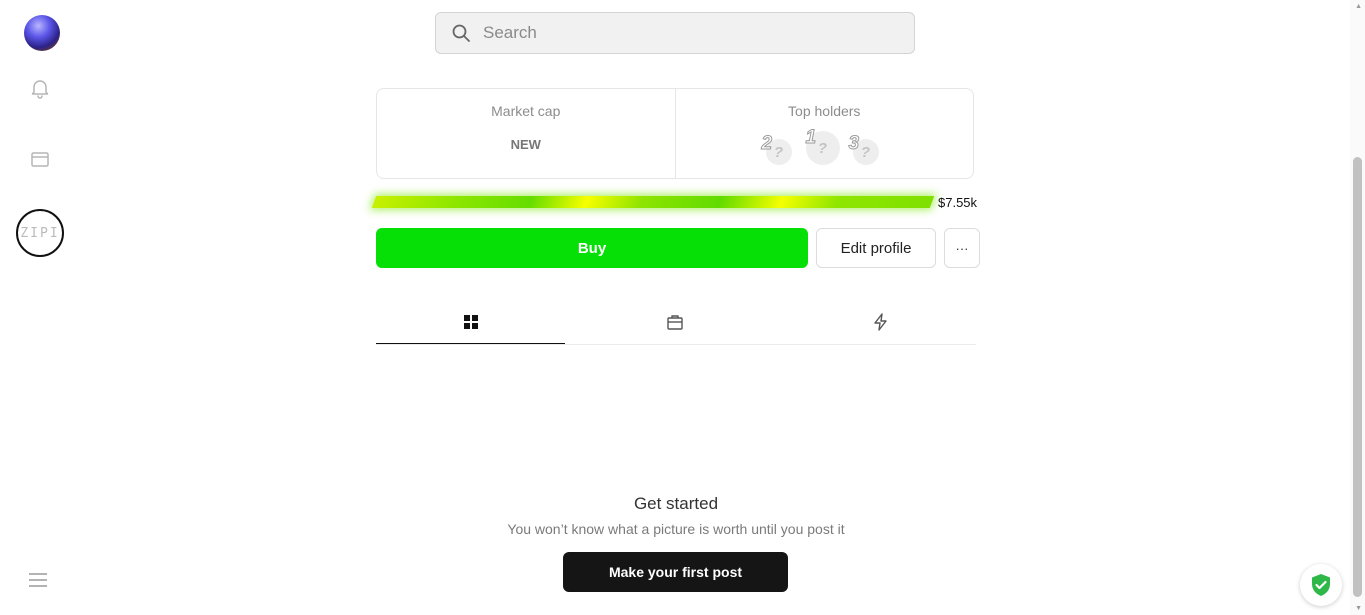 The width and height of the screenshot is (1365, 615). I want to click on security-shield-button, so click(1321, 585).